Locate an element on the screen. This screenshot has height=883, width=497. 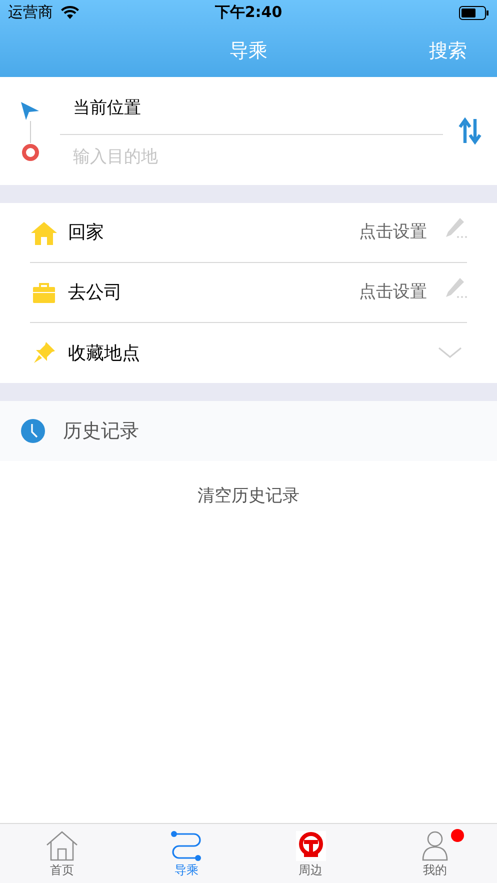
carrier-label: 运营商 is located at coordinates (30, 13).